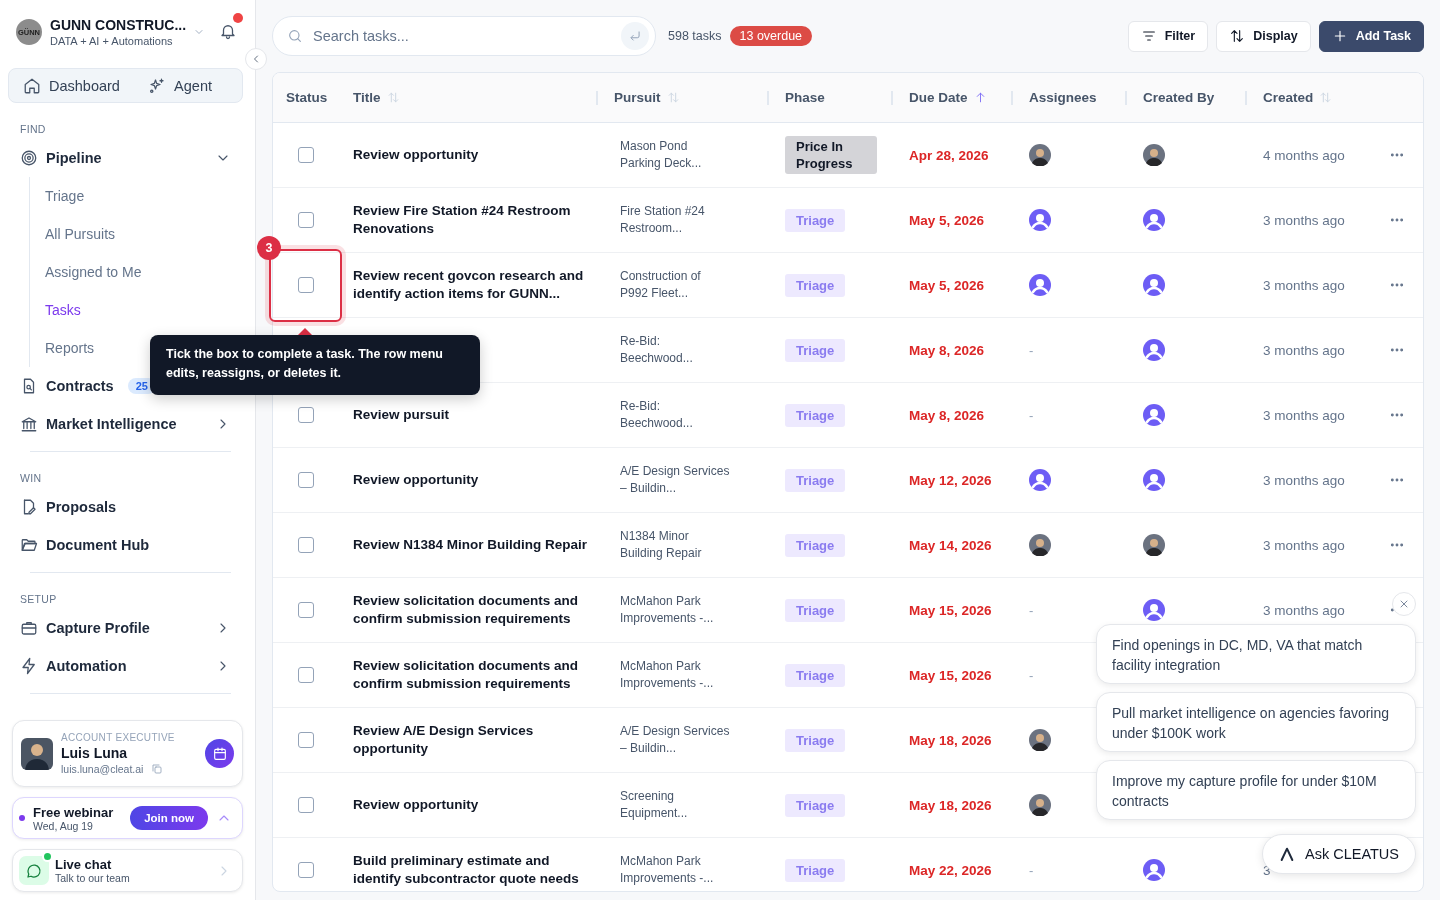  What do you see at coordinates (125, 507) in the screenshot?
I see `nav-item: Proposals` at bounding box center [125, 507].